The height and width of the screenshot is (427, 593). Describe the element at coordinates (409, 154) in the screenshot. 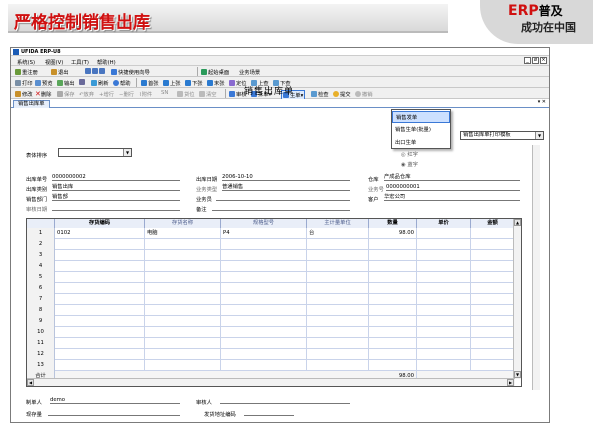

I see `red-radio: ◎ 红字` at that location.